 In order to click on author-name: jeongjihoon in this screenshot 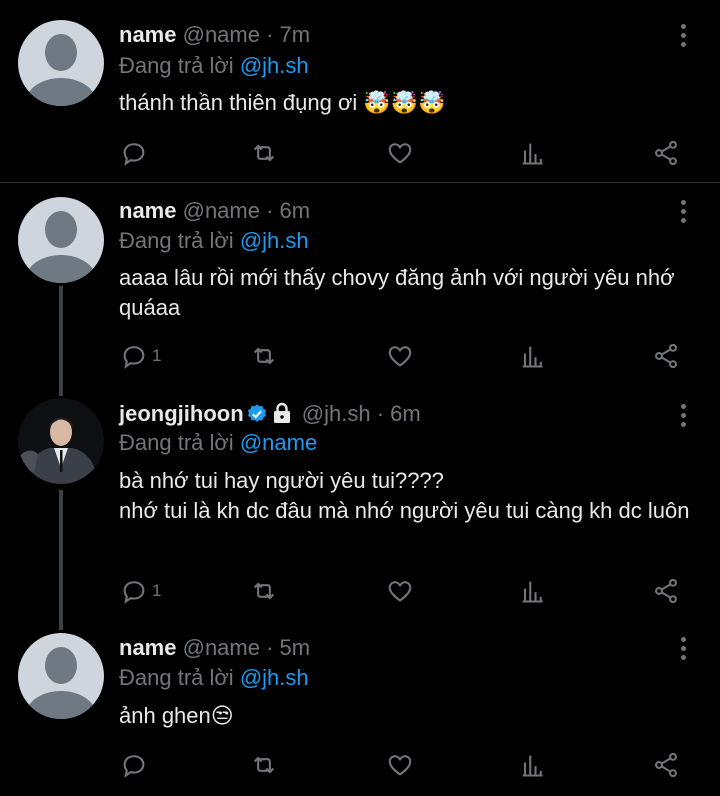, I will do `click(181, 413)`.